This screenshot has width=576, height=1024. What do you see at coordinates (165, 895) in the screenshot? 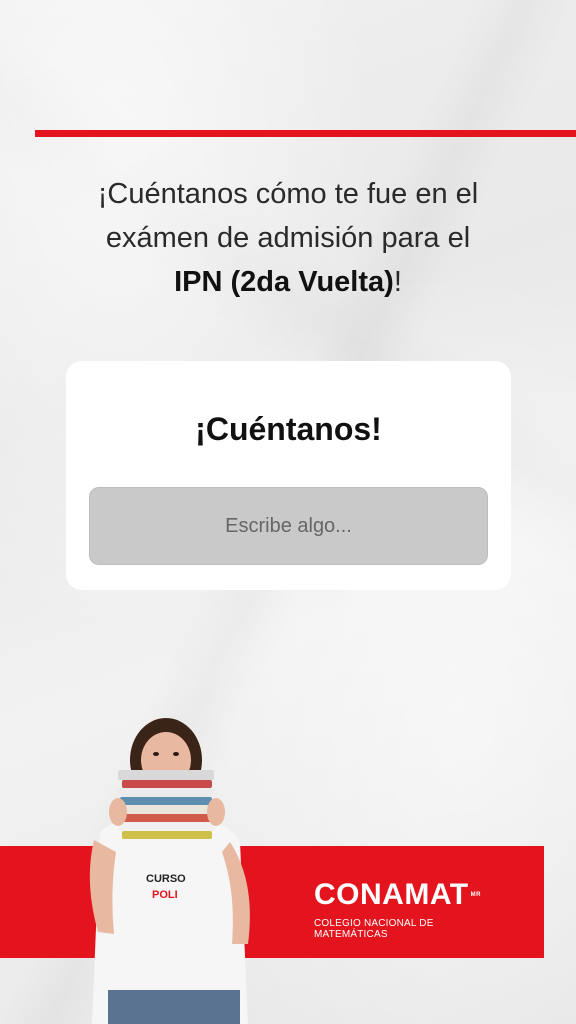
I see `shirt-print-poli: POLI` at bounding box center [165, 895].